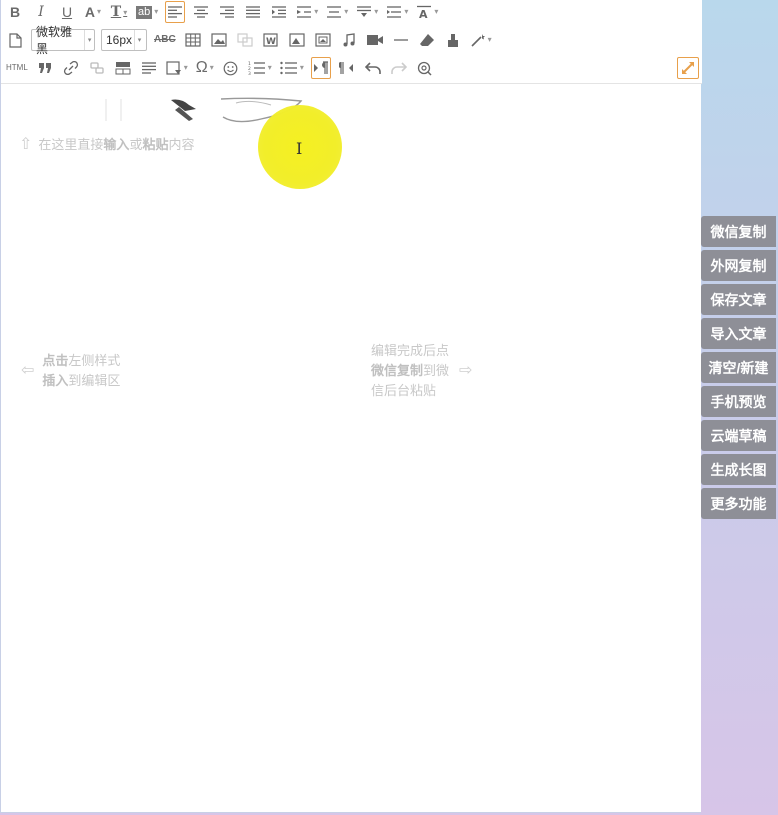 This screenshot has width=778, height=815. Describe the element at coordinates (307, 12) in the screenshot. I see `paragraph-spacing-button: ▾` at that location.